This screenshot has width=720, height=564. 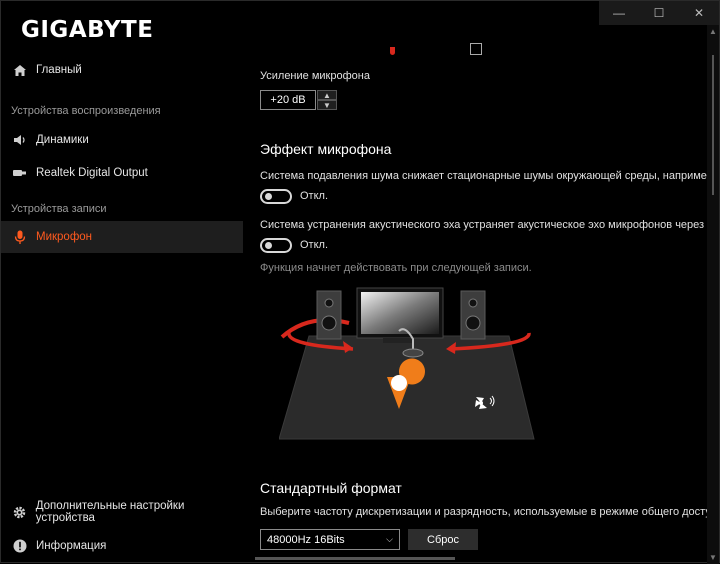 What do you see at coordinates (276, 245) in the screenshot?
I see `echo-cancel-toggle` at bounding box center [276, 245].